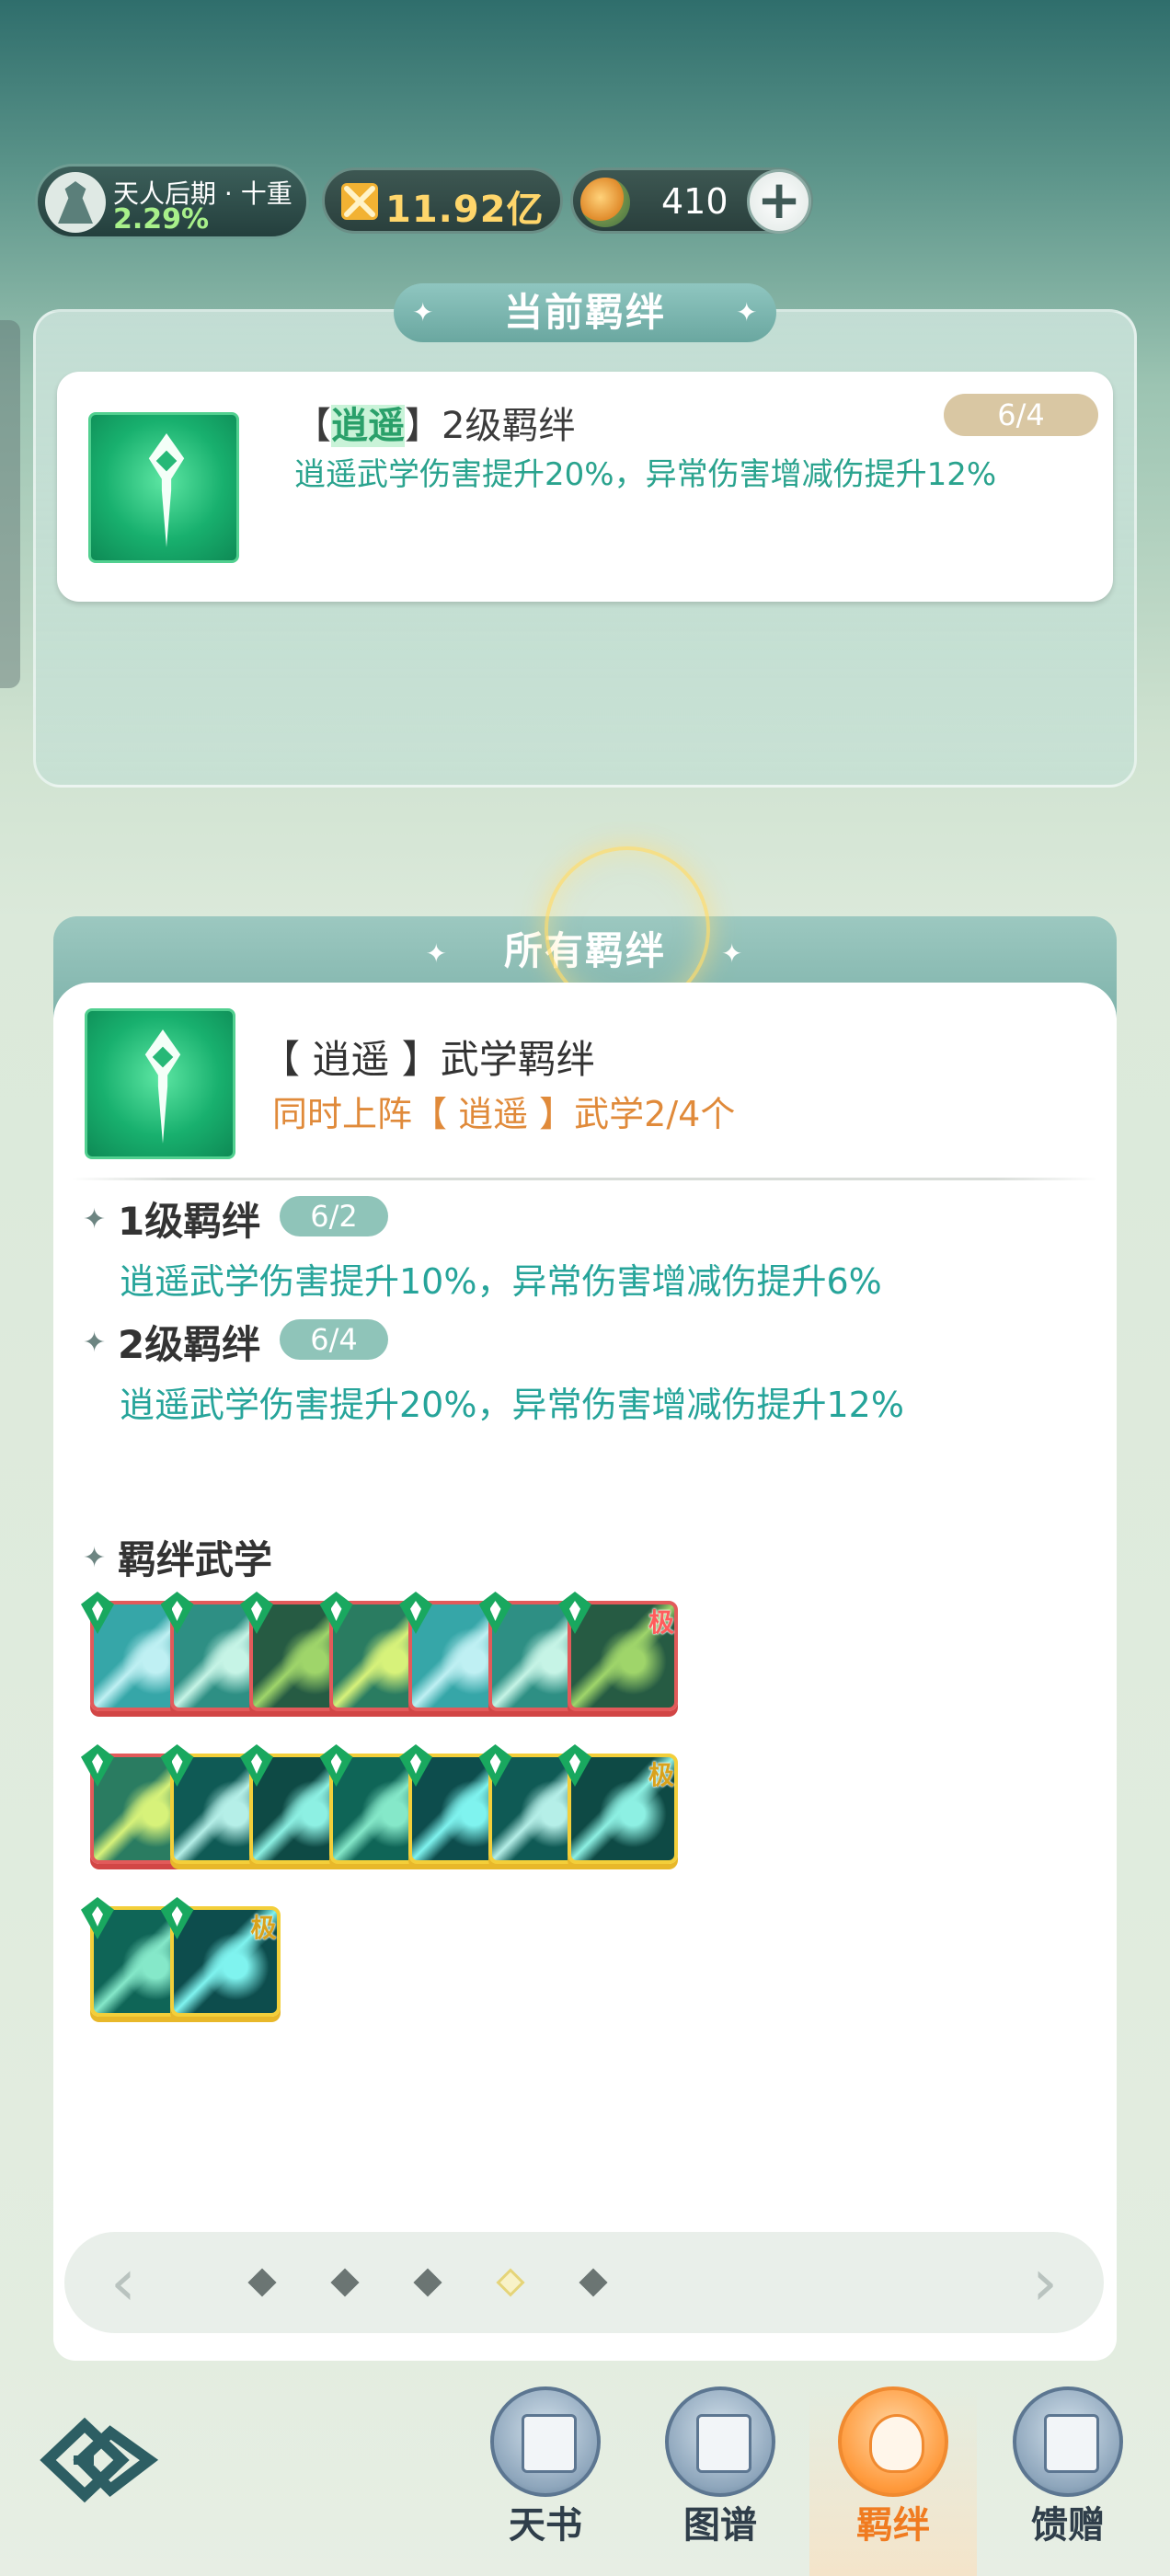  I want to click on rank-pill: 天人后期 · 十重 2.29%, so click(172, 201).